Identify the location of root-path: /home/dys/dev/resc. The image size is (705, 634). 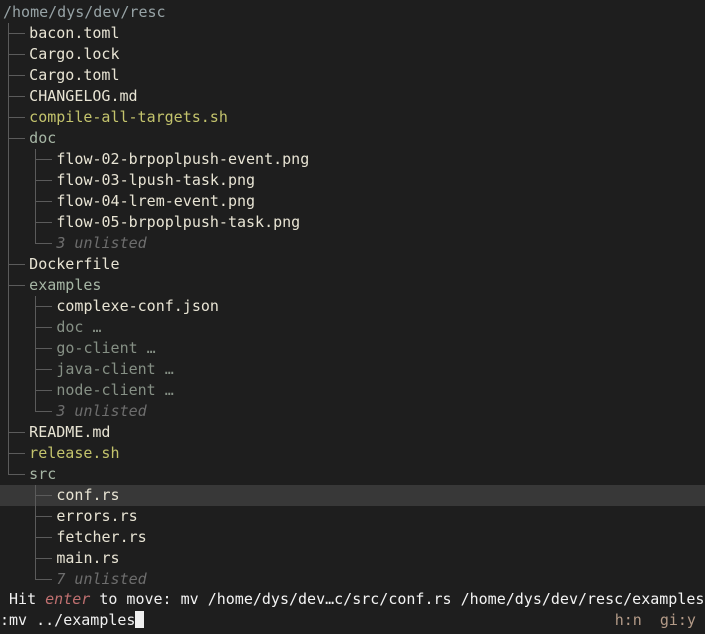
(84, 12).